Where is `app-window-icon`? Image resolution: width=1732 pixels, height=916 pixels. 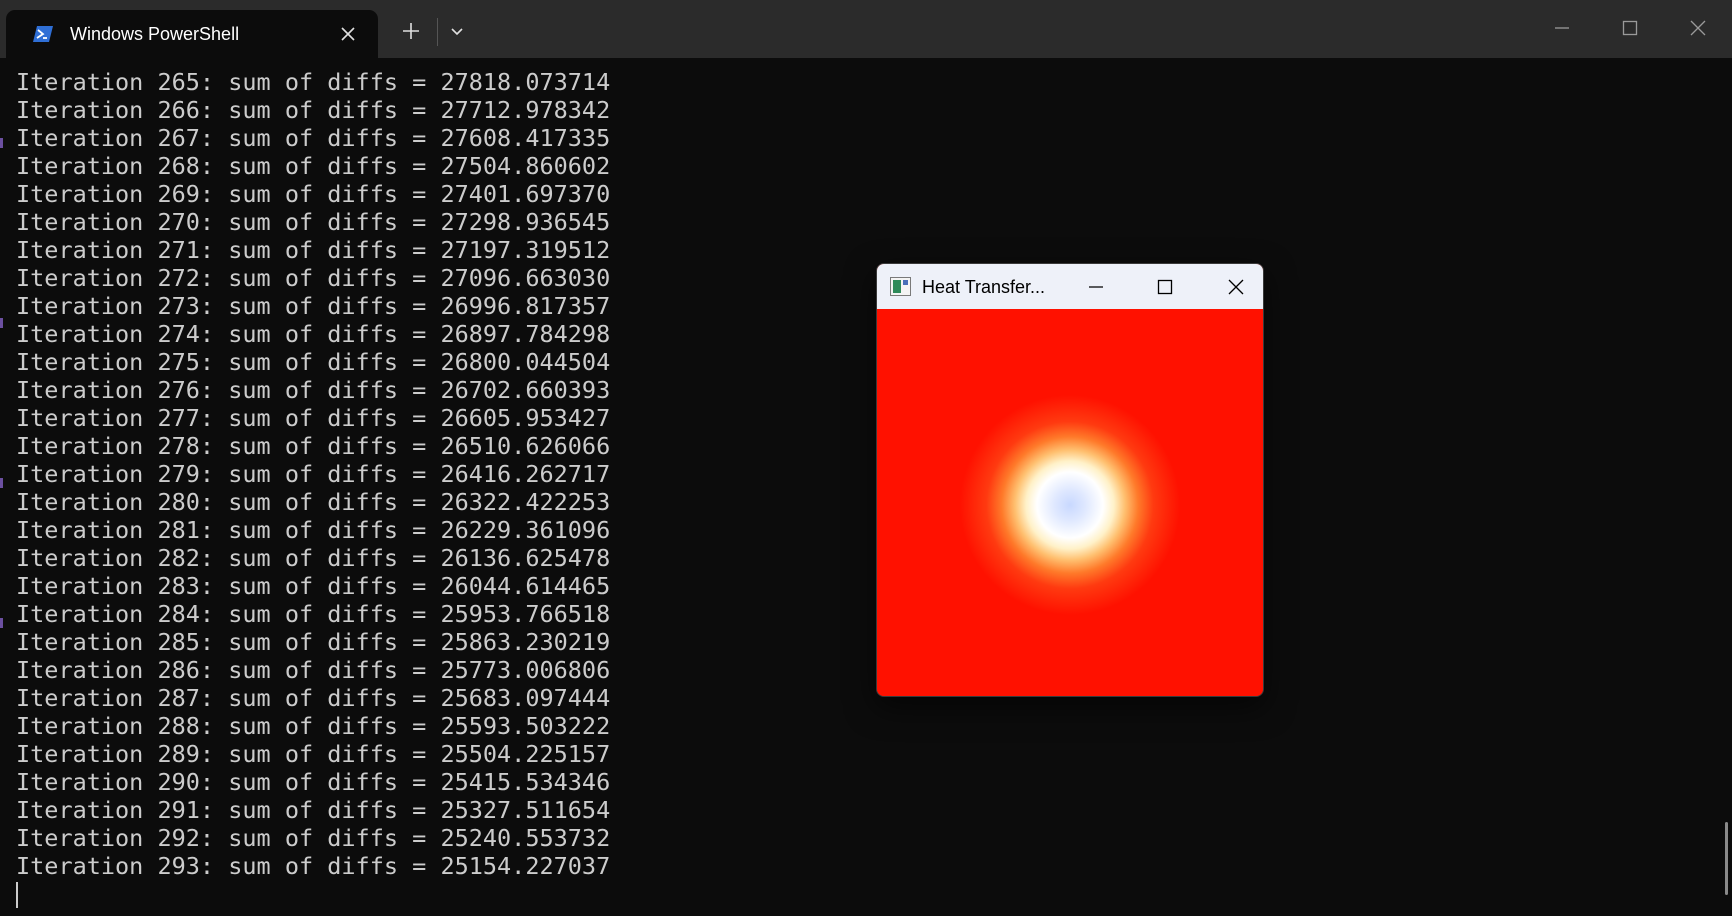
app-window-icon is located at coordinates (900, 286).